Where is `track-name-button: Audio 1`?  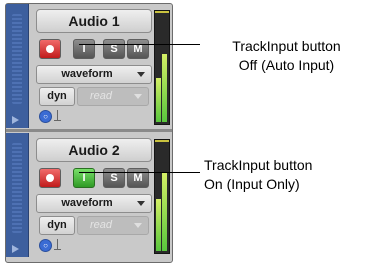 track-name-button: Audio 1 is located at coordinates (94, 21).